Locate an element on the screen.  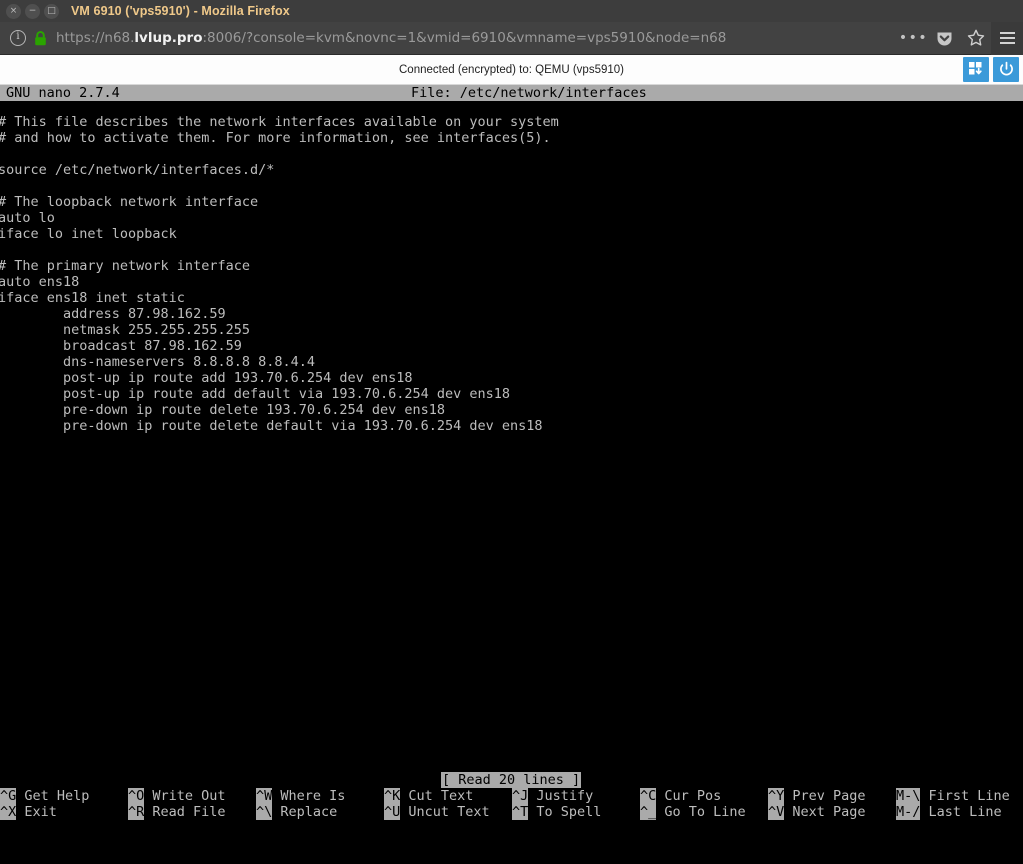
page-actions-glyph: ••• is located at coordinates (913, 38).